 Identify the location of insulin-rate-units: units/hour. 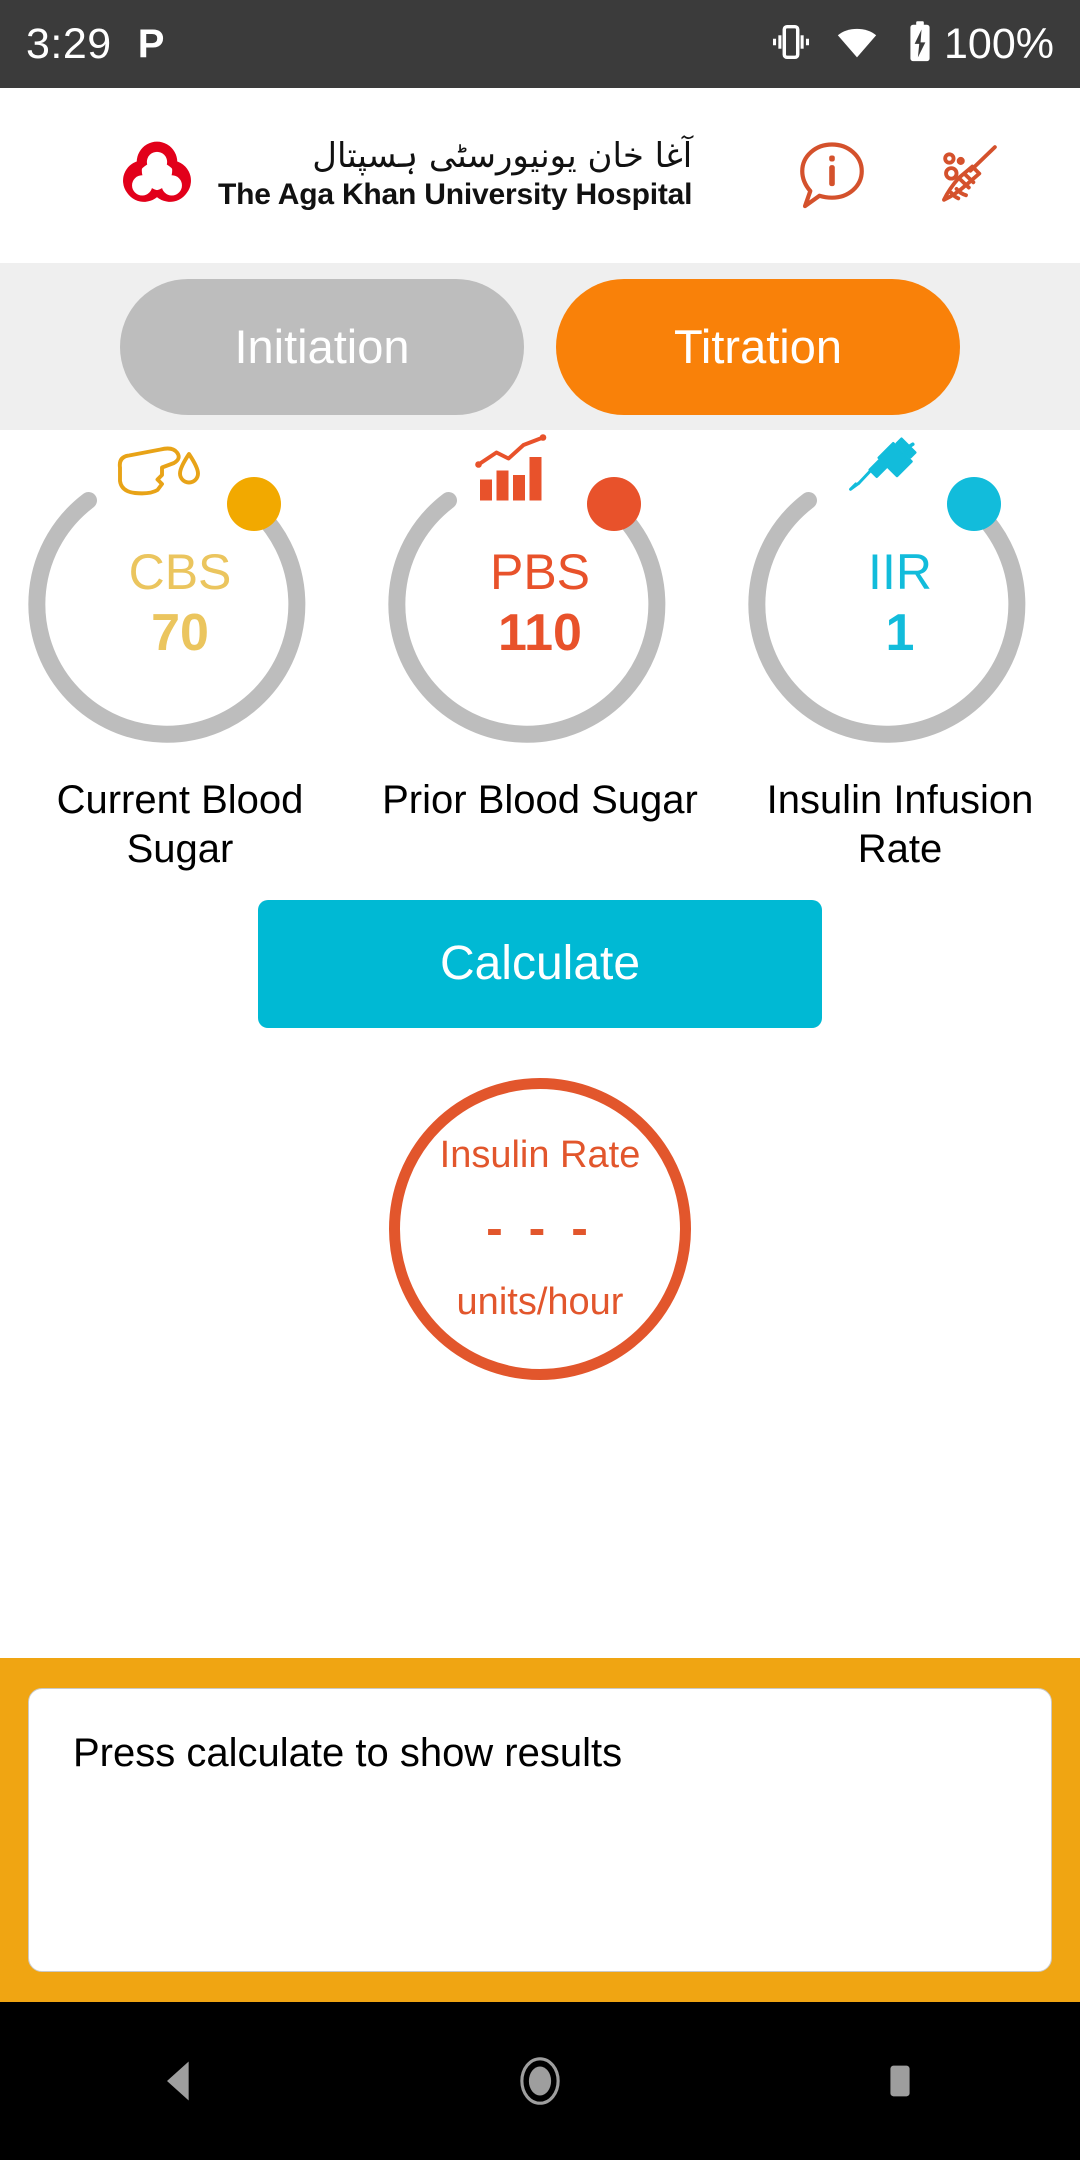
(540, 1301).